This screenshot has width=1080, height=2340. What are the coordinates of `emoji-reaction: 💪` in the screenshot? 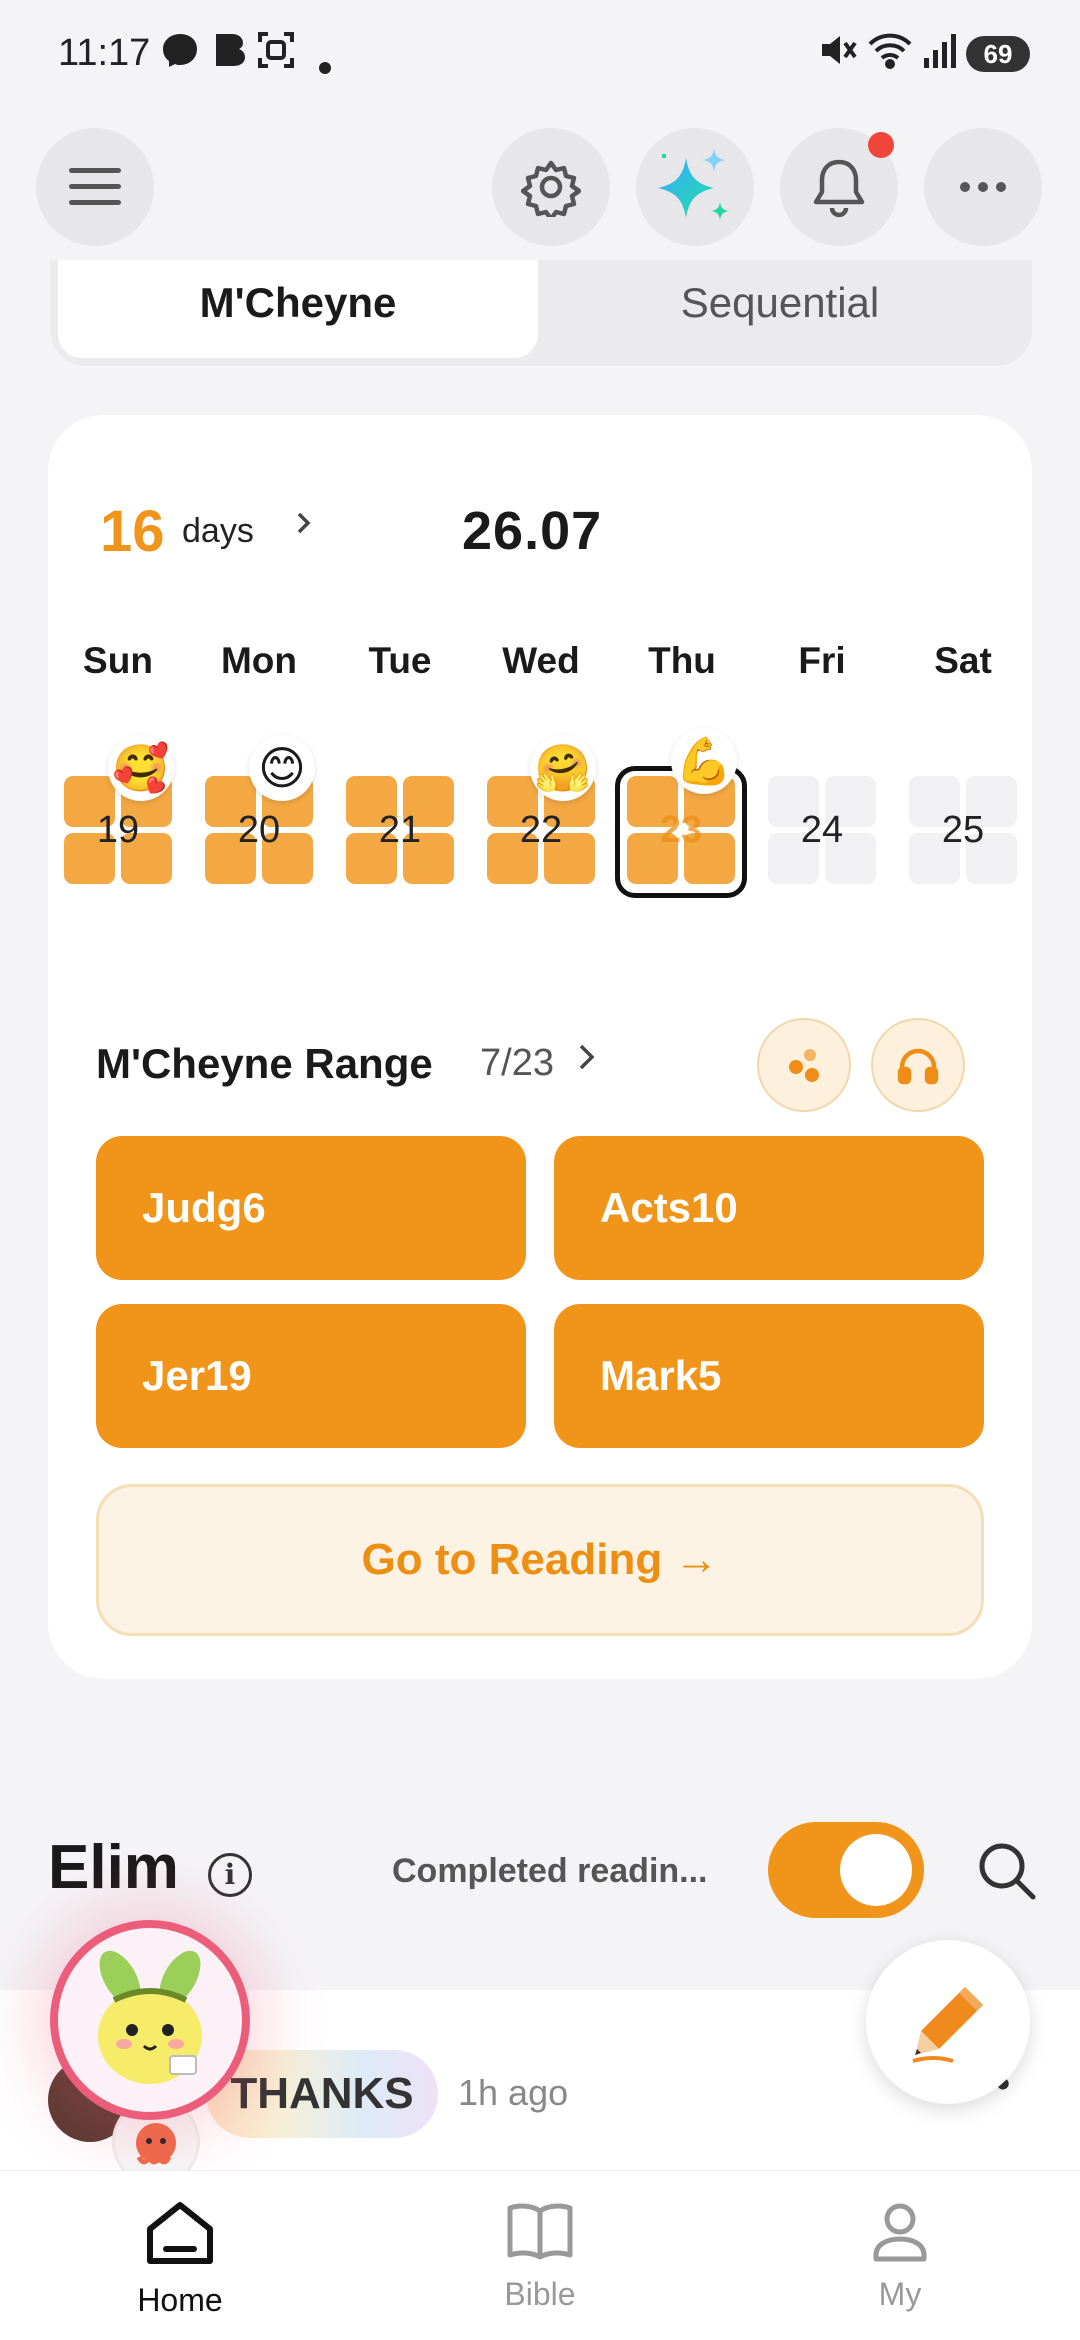 It's located at (704, 761).